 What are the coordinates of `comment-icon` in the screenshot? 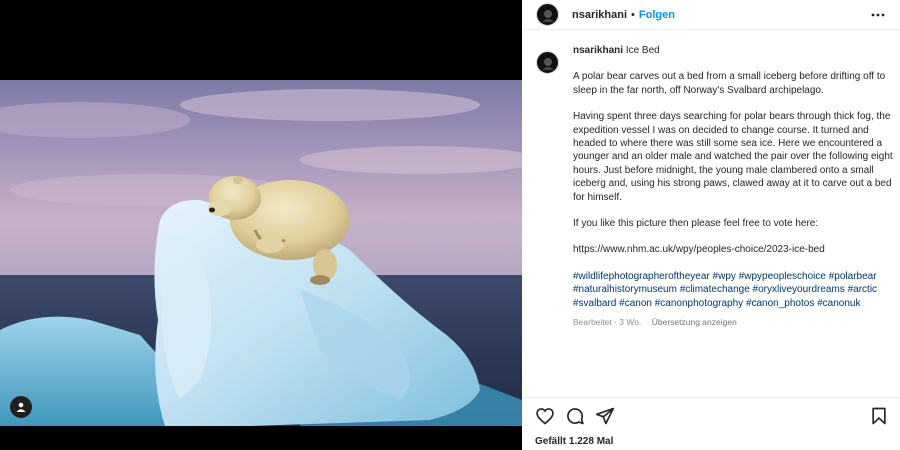 It's located at (575, 416).